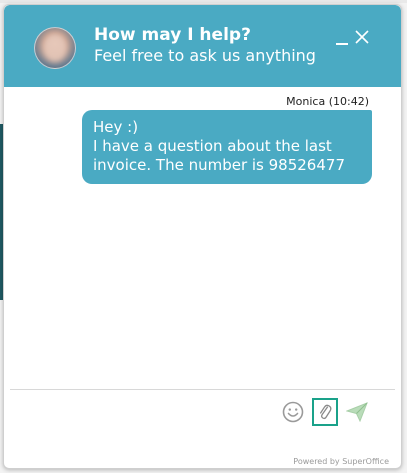  I want to click on paper-plane-icon, so click(357, 412).